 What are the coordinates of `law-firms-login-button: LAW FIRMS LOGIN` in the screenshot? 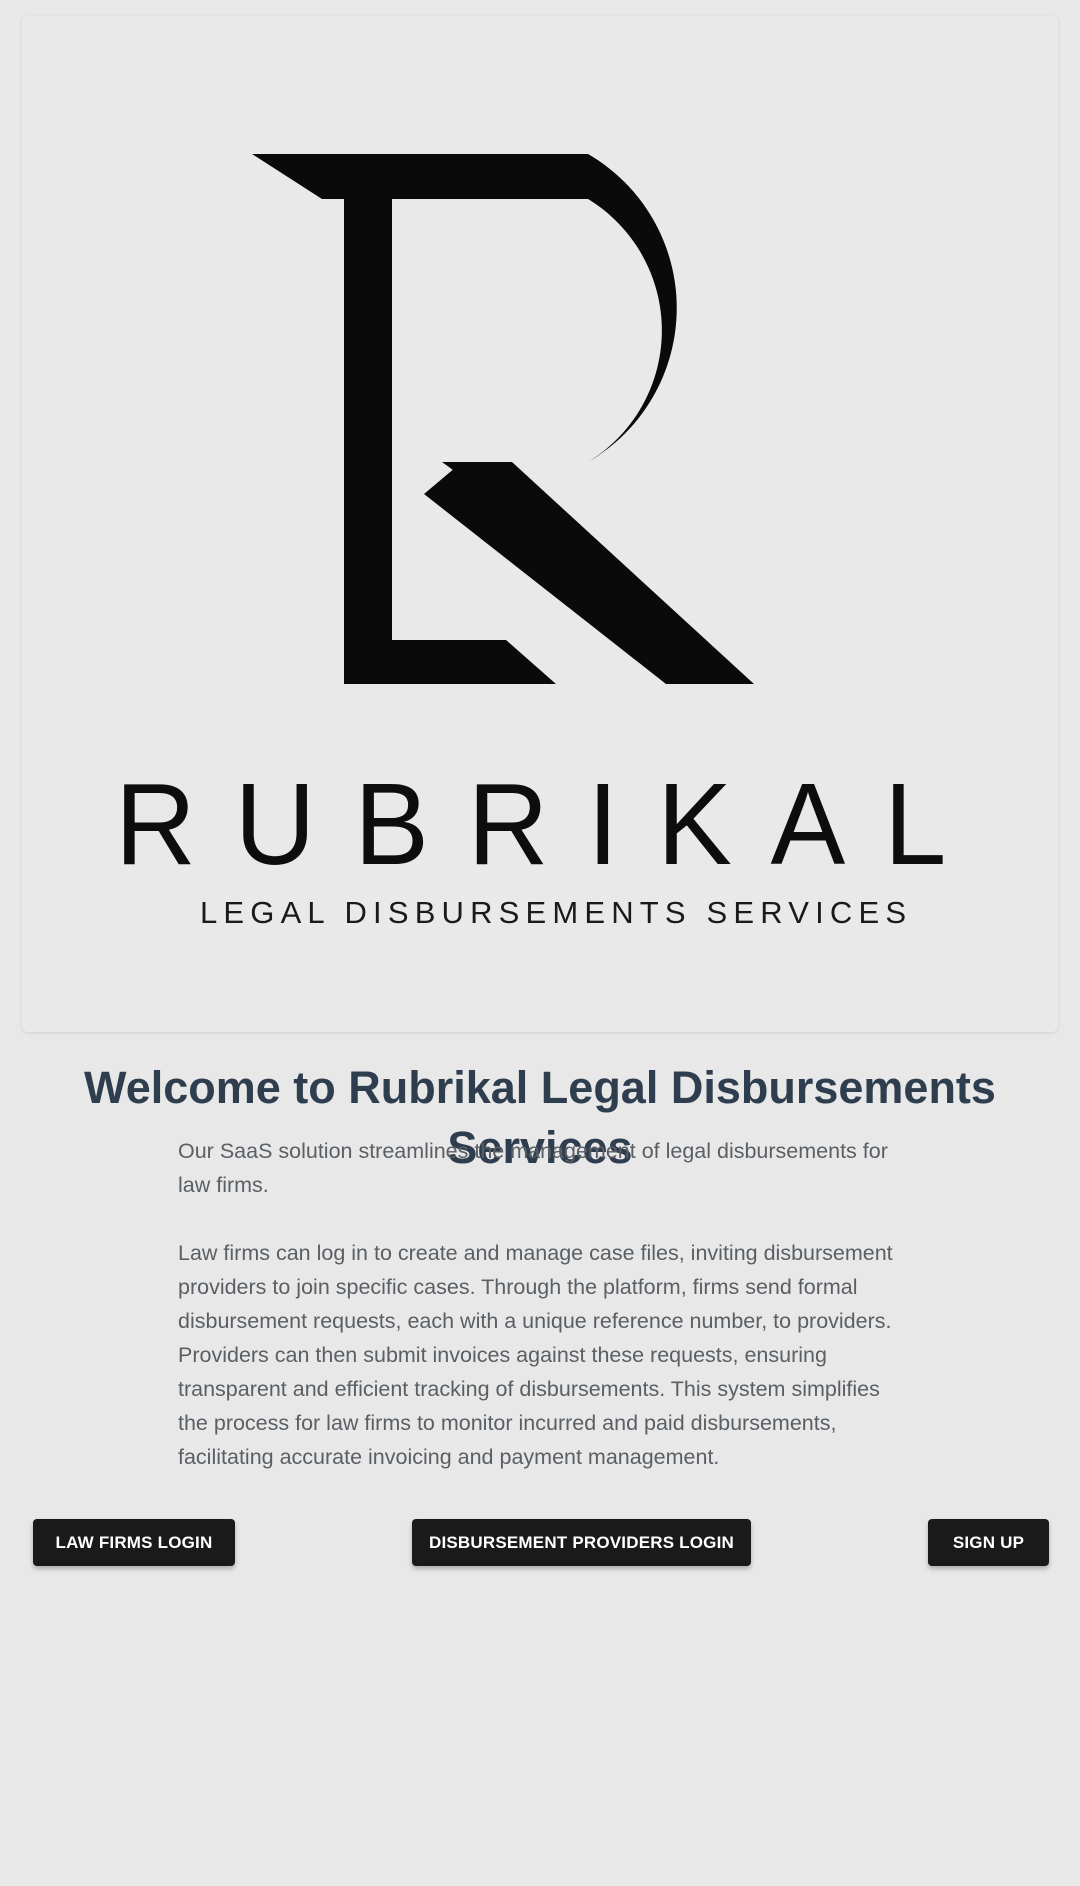 It's located at (134, 1542).